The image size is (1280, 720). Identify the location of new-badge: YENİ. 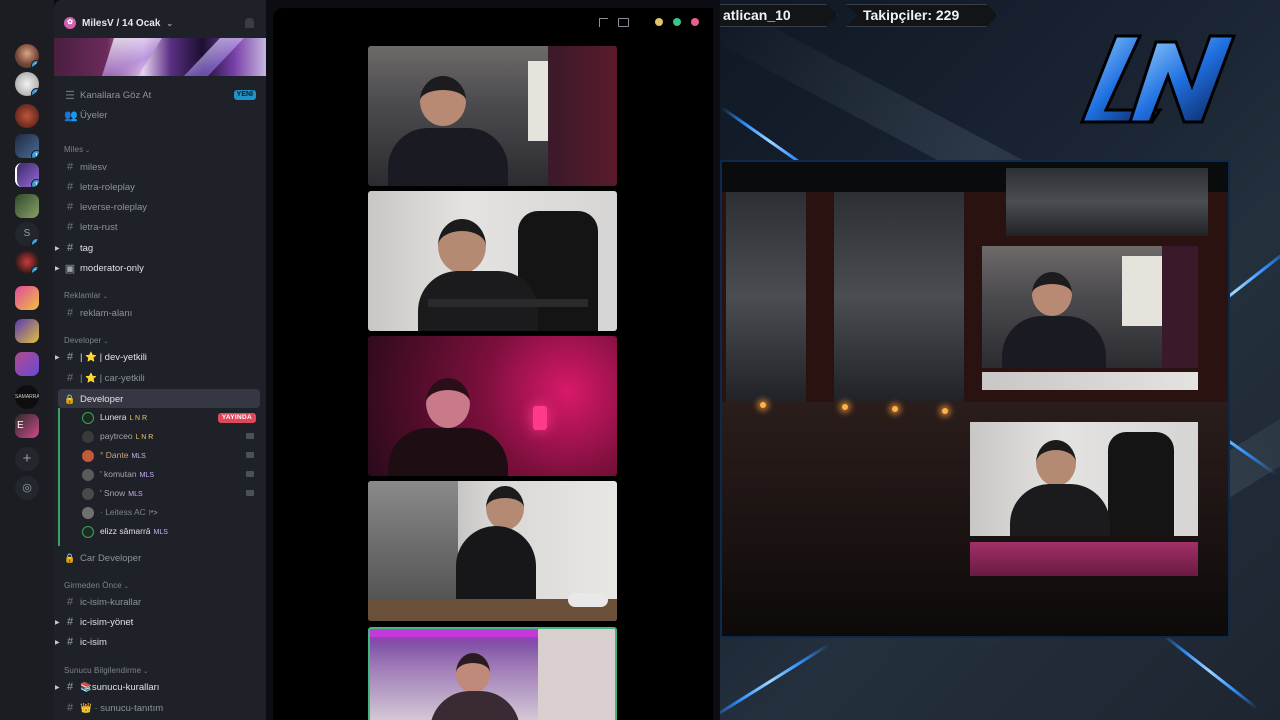
(244, 95).